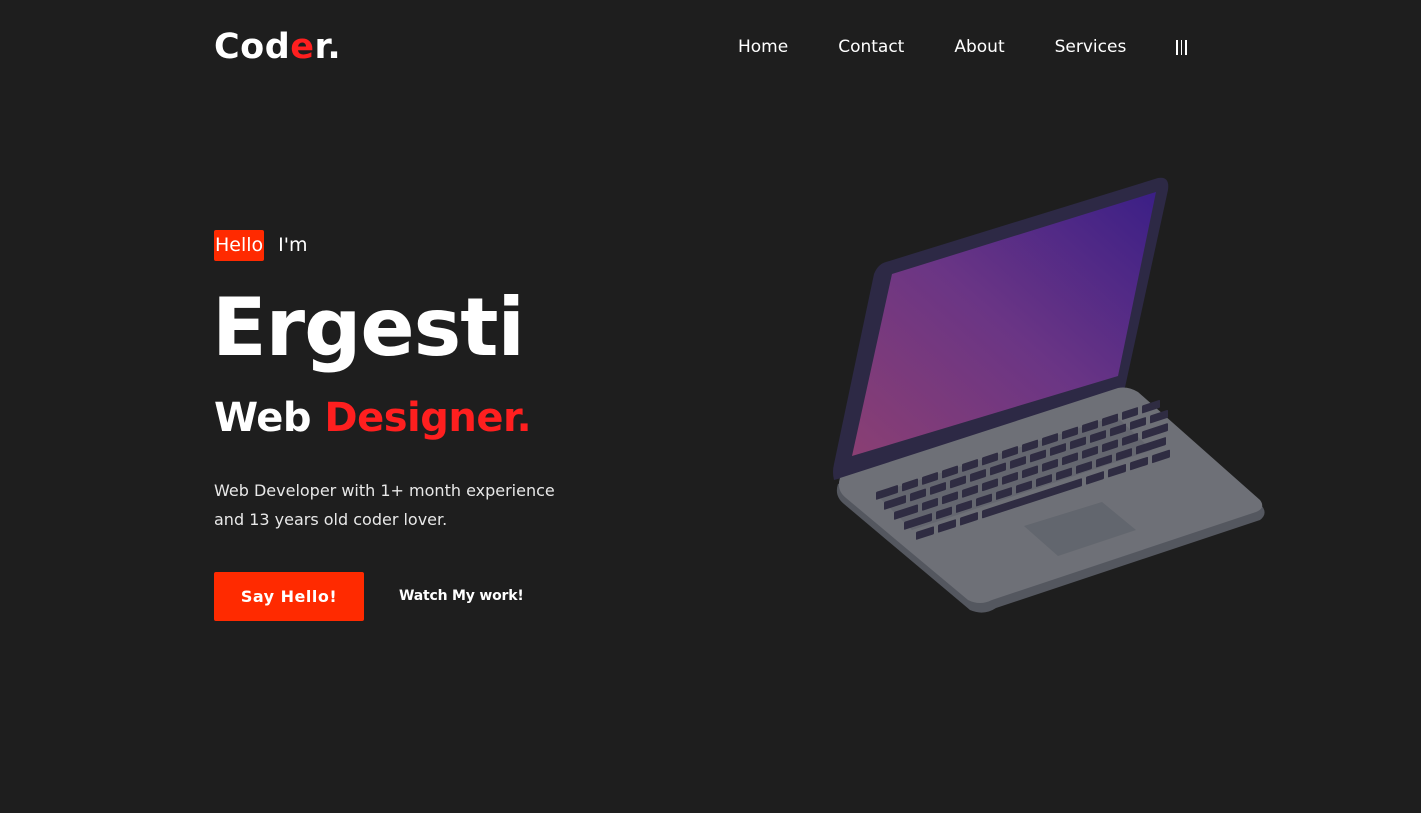 The width and height of the screenshot is (1421, 813). I want to click on watch-work-link: Watch My work!, so click(461, 596).